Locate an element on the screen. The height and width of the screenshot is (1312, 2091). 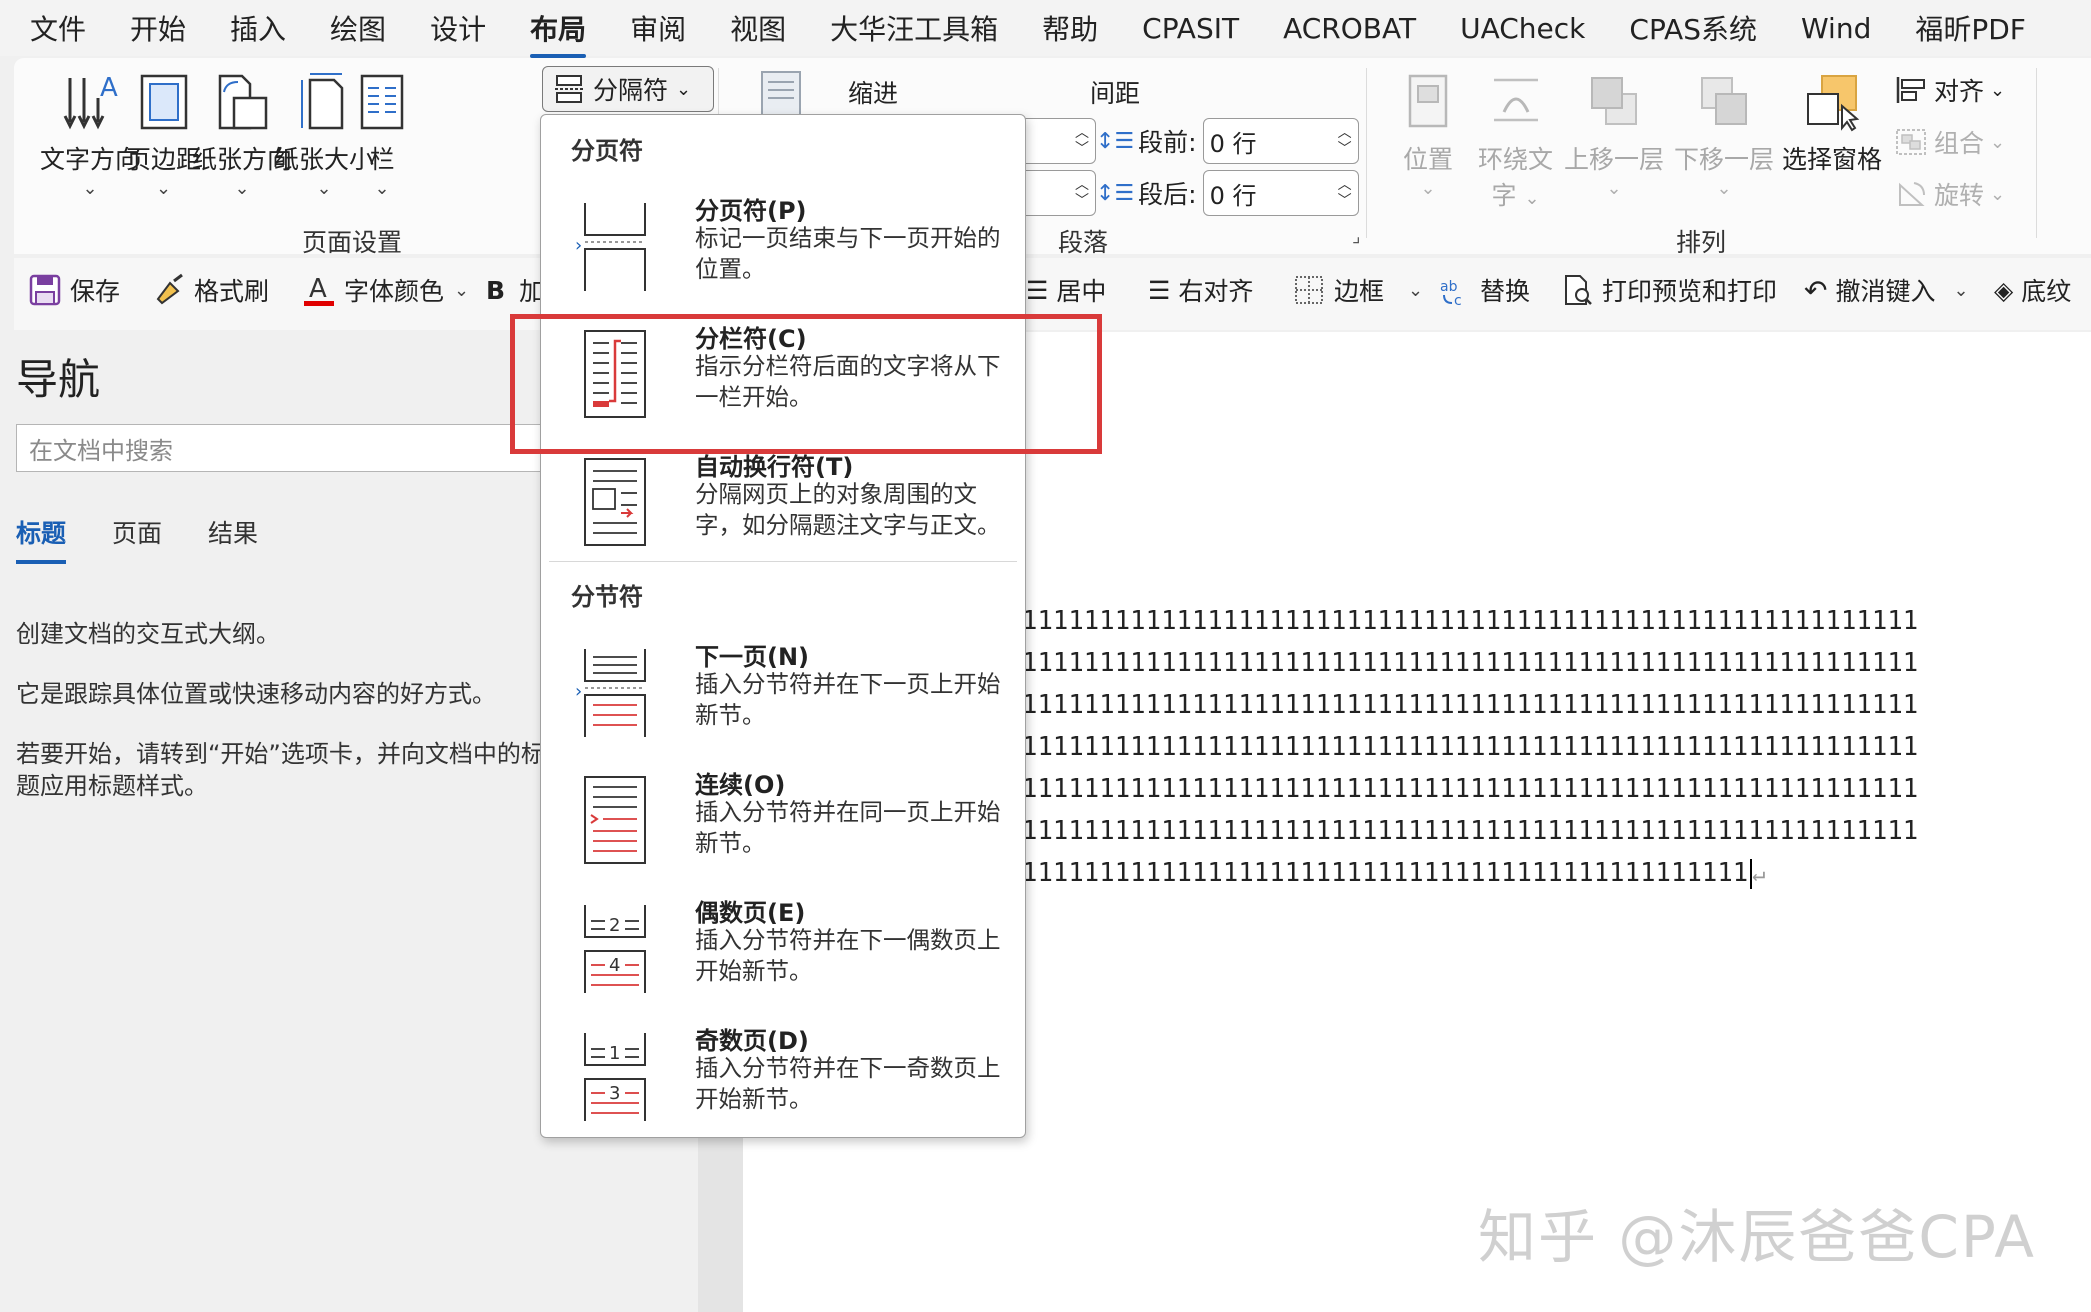
save-label: 保存 is located at coordinates (95, 291).